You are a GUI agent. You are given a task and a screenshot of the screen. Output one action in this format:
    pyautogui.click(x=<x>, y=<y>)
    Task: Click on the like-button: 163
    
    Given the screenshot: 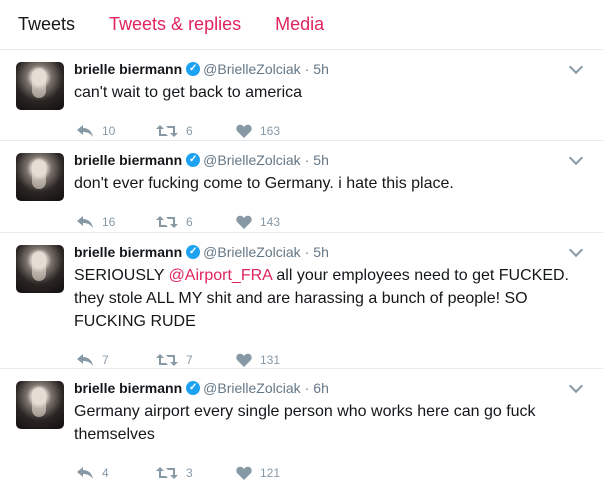 What is the action you would take?
    pyautogui.click(x=276, y=131)
    